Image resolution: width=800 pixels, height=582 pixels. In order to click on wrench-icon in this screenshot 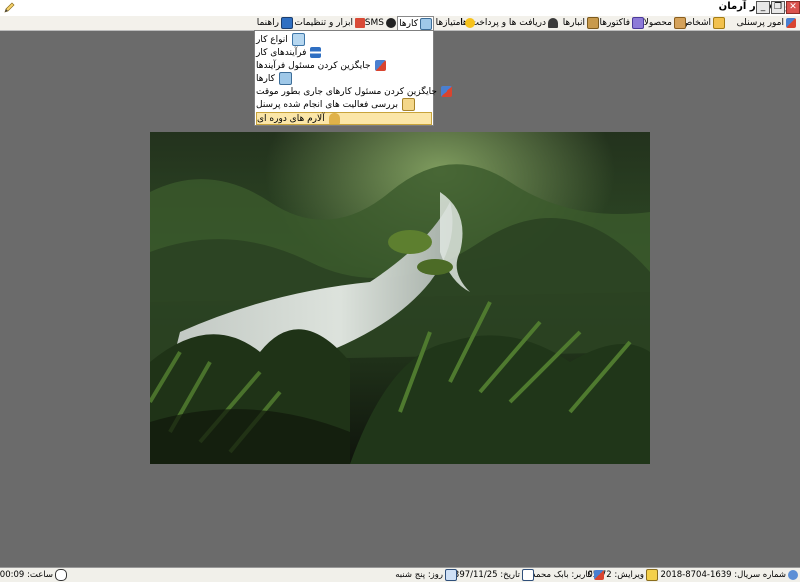, I will do `click(360, 23)`.